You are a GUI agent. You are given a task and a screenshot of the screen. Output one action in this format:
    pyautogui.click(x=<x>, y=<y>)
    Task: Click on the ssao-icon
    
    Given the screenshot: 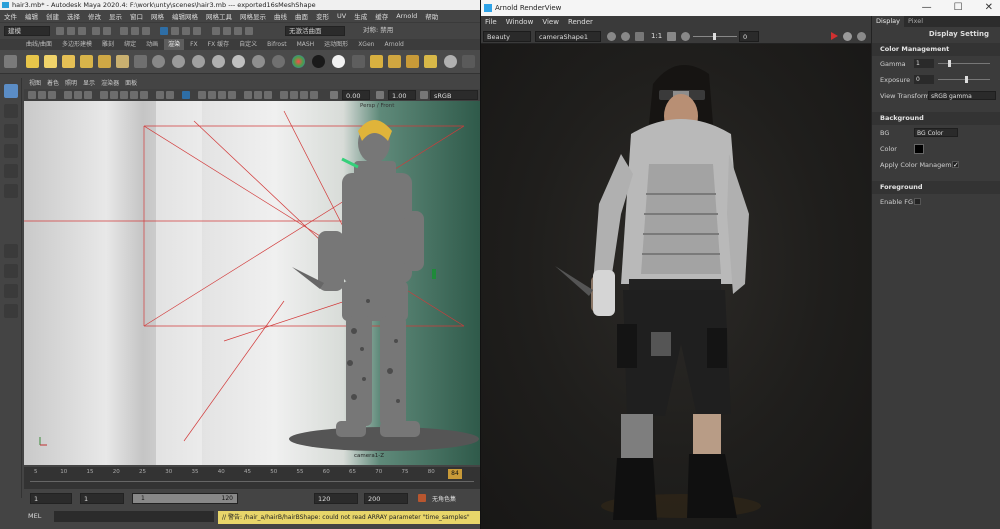 What is the action you would take?
    pyautogui.click(x=202, y=95)
    